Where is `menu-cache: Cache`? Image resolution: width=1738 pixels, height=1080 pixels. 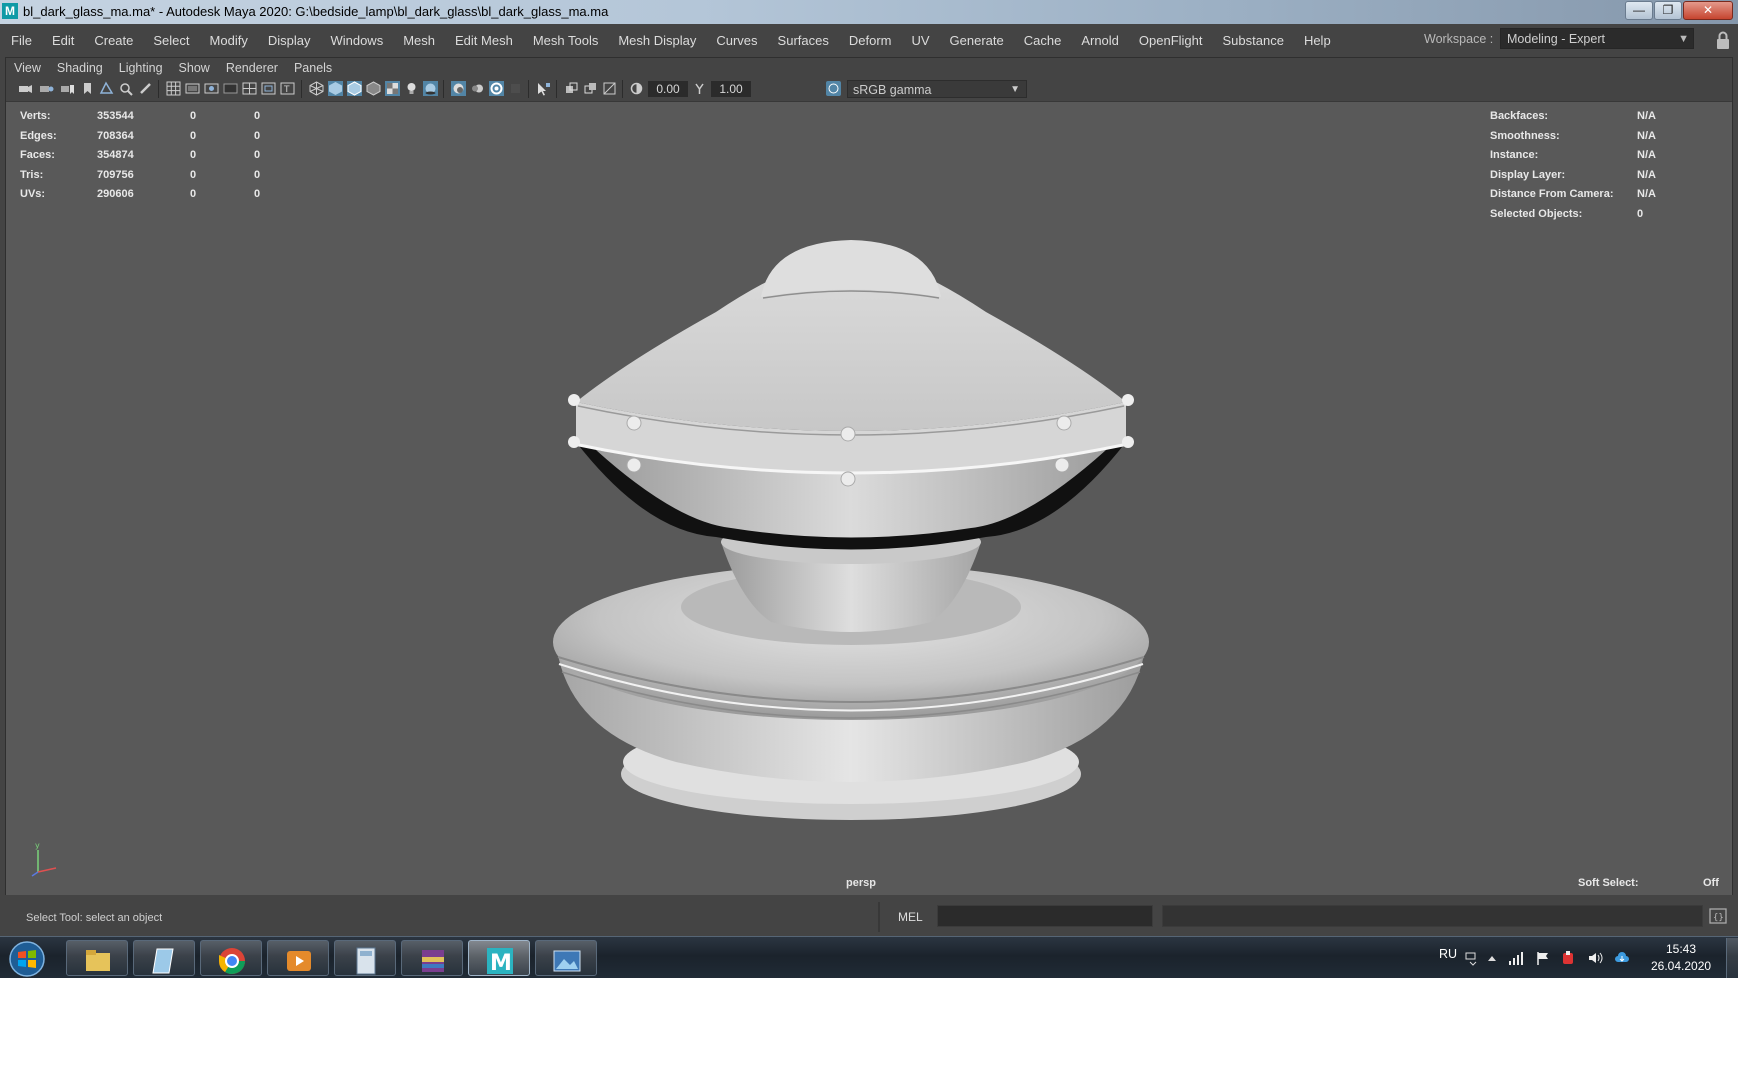
menu-cache: Cache is located at coordinates (1043, 40).